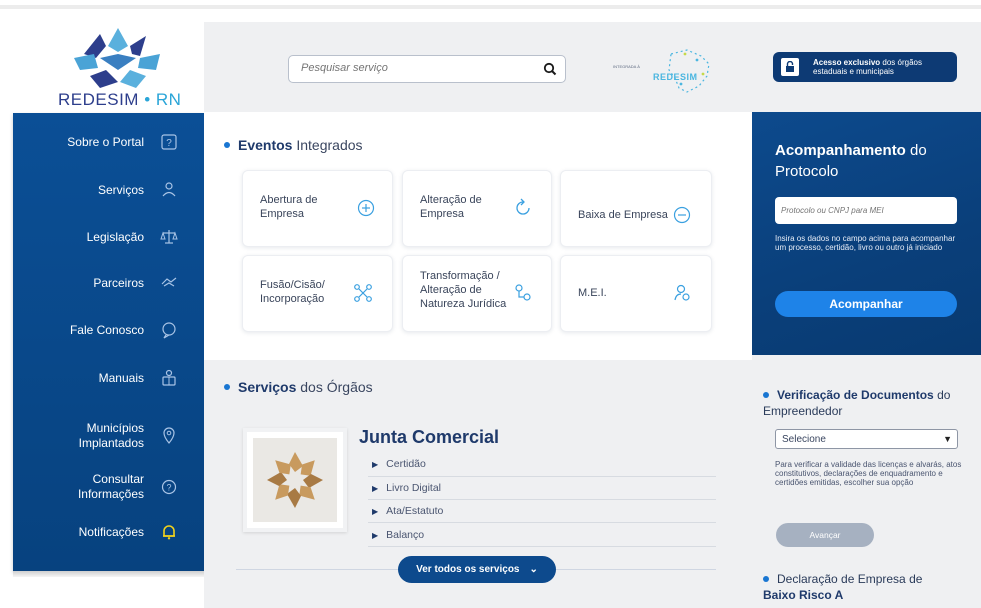  I want to click on link-certidao: ▶ Certidão, so click(399, 464).